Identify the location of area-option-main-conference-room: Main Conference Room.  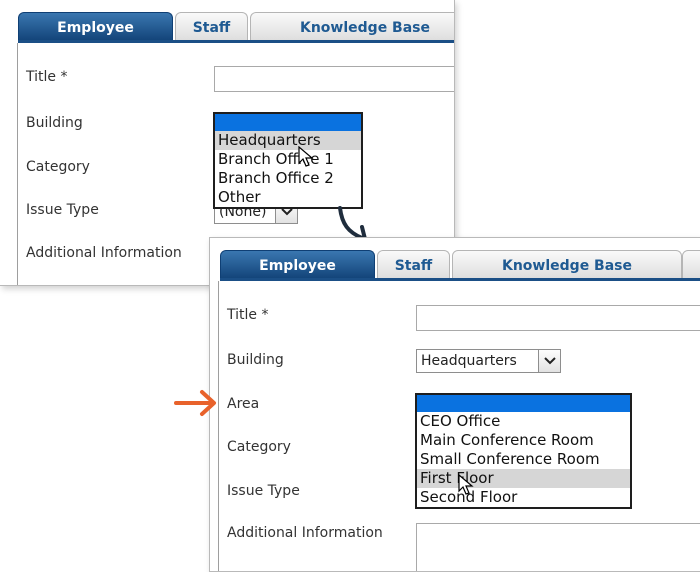
(523, 440).